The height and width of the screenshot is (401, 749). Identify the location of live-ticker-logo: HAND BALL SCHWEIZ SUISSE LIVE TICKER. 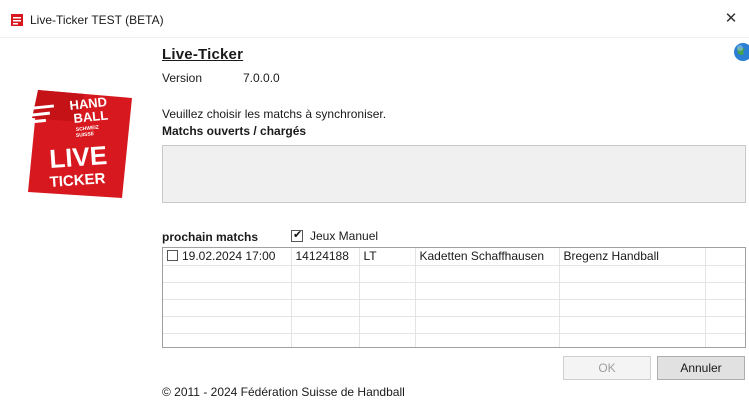
(78, 144).